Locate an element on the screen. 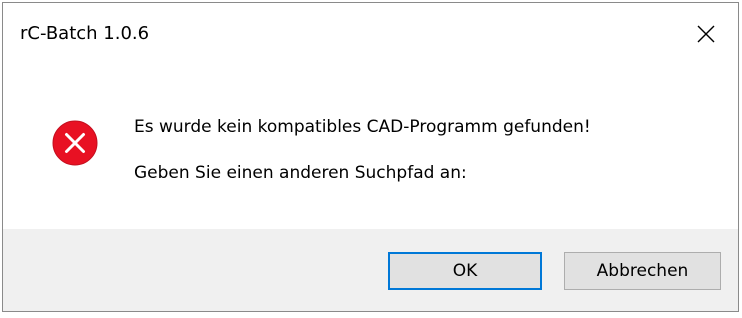  window-title: rC-Batch 1.0.6 is located at coordinates (85, 33).